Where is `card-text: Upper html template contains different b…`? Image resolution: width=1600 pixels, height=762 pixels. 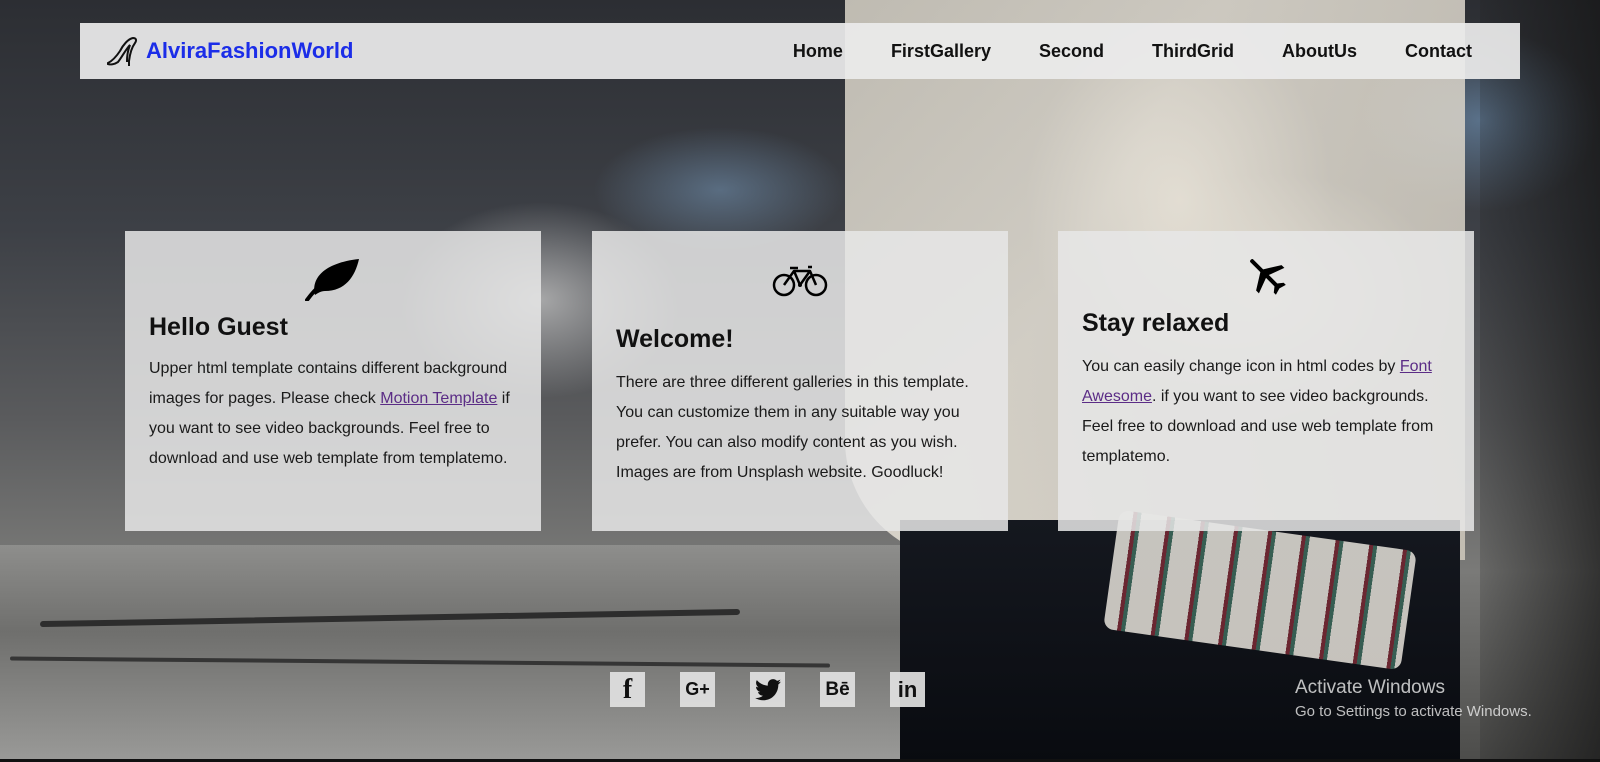 card-text: Upper html template contains different b… is located at coordinates (329, 413).